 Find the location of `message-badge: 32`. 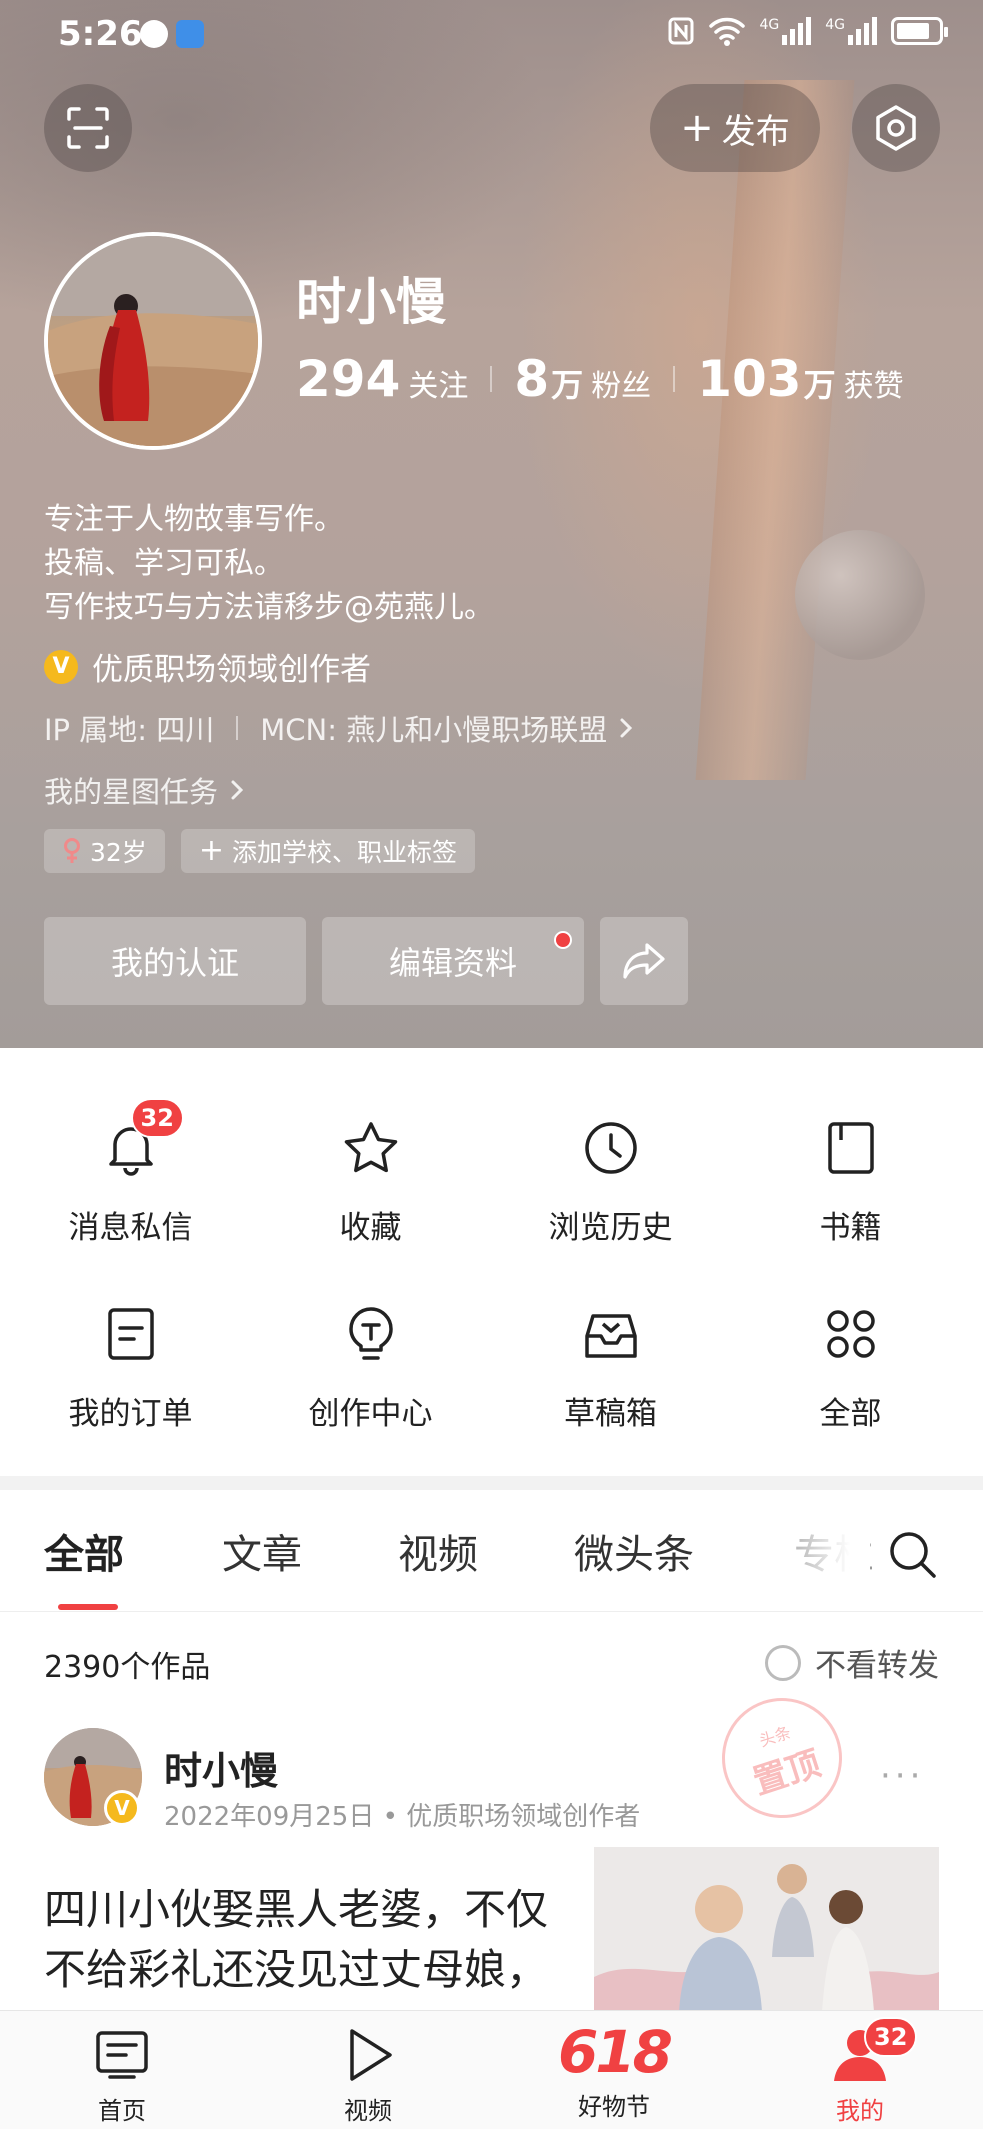

message-badge: 32 is located at coordinates (157, 1118).